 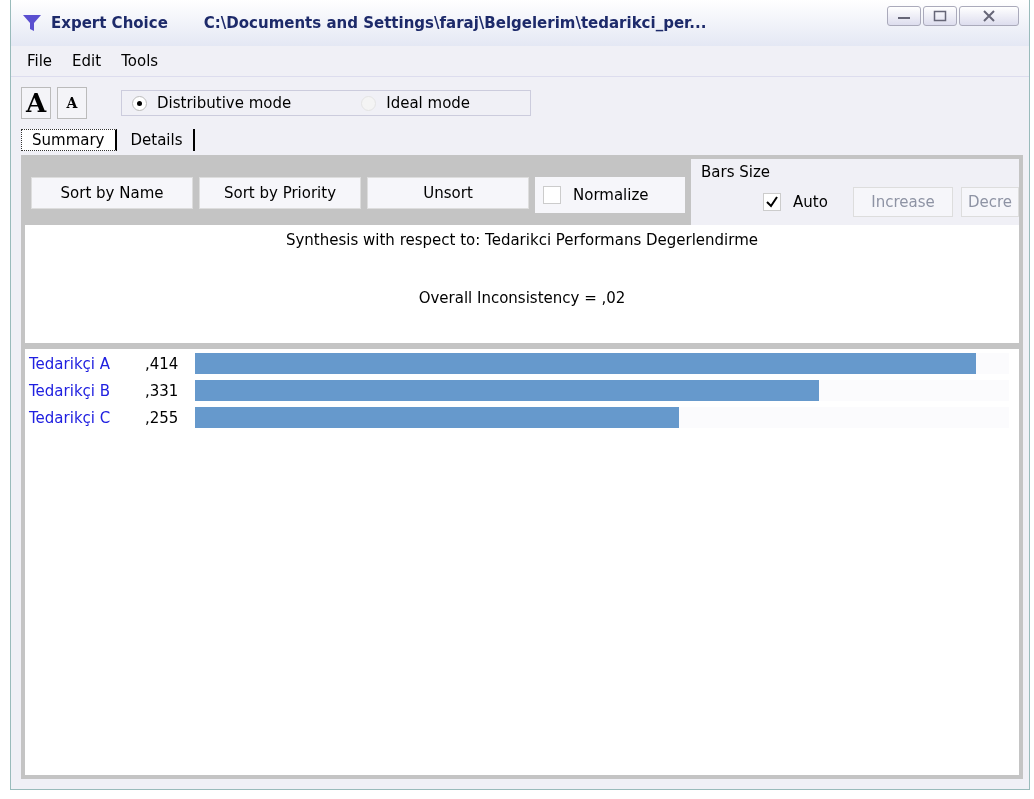 I want to click on close-icon, so click(x=989, y=16).